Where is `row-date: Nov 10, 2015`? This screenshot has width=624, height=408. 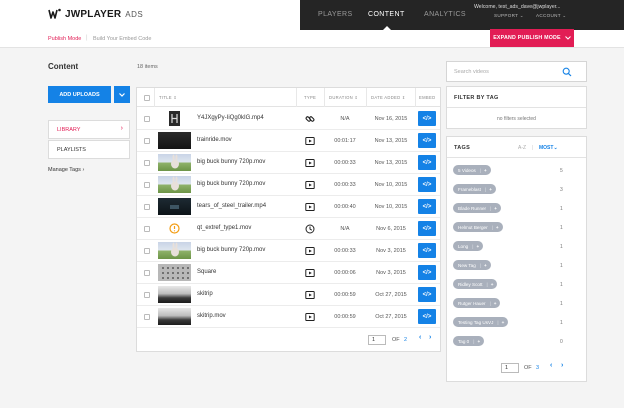
row-date: Nov 10, 2015 is located at coordinates (391, 185).